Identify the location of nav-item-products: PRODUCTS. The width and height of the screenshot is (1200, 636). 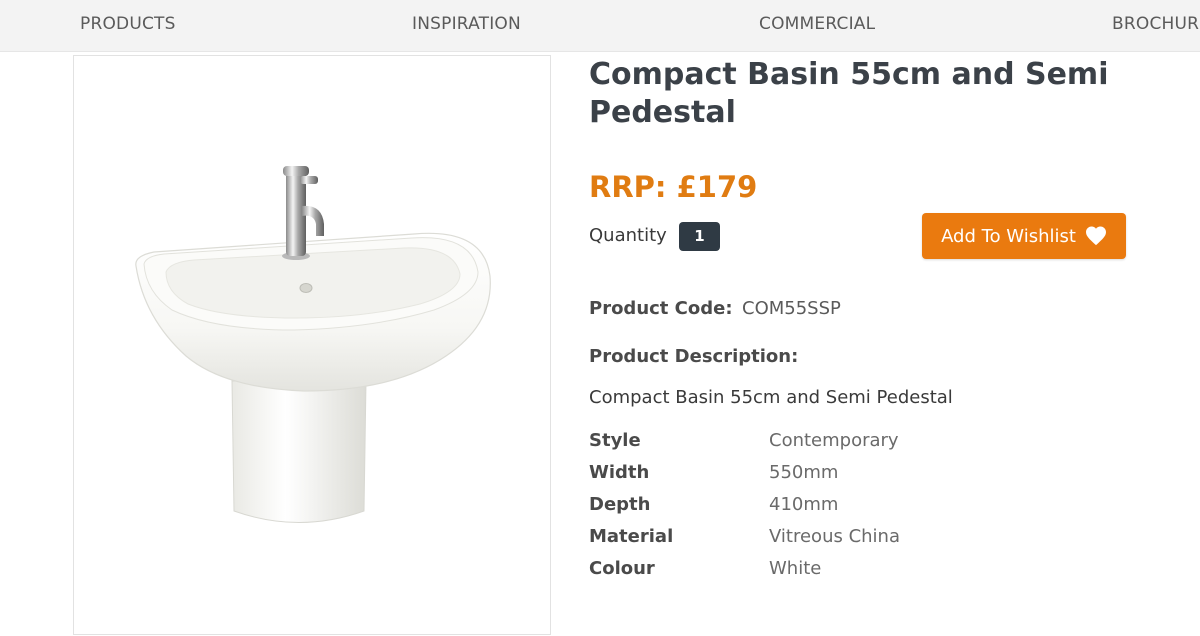
(128, 24).